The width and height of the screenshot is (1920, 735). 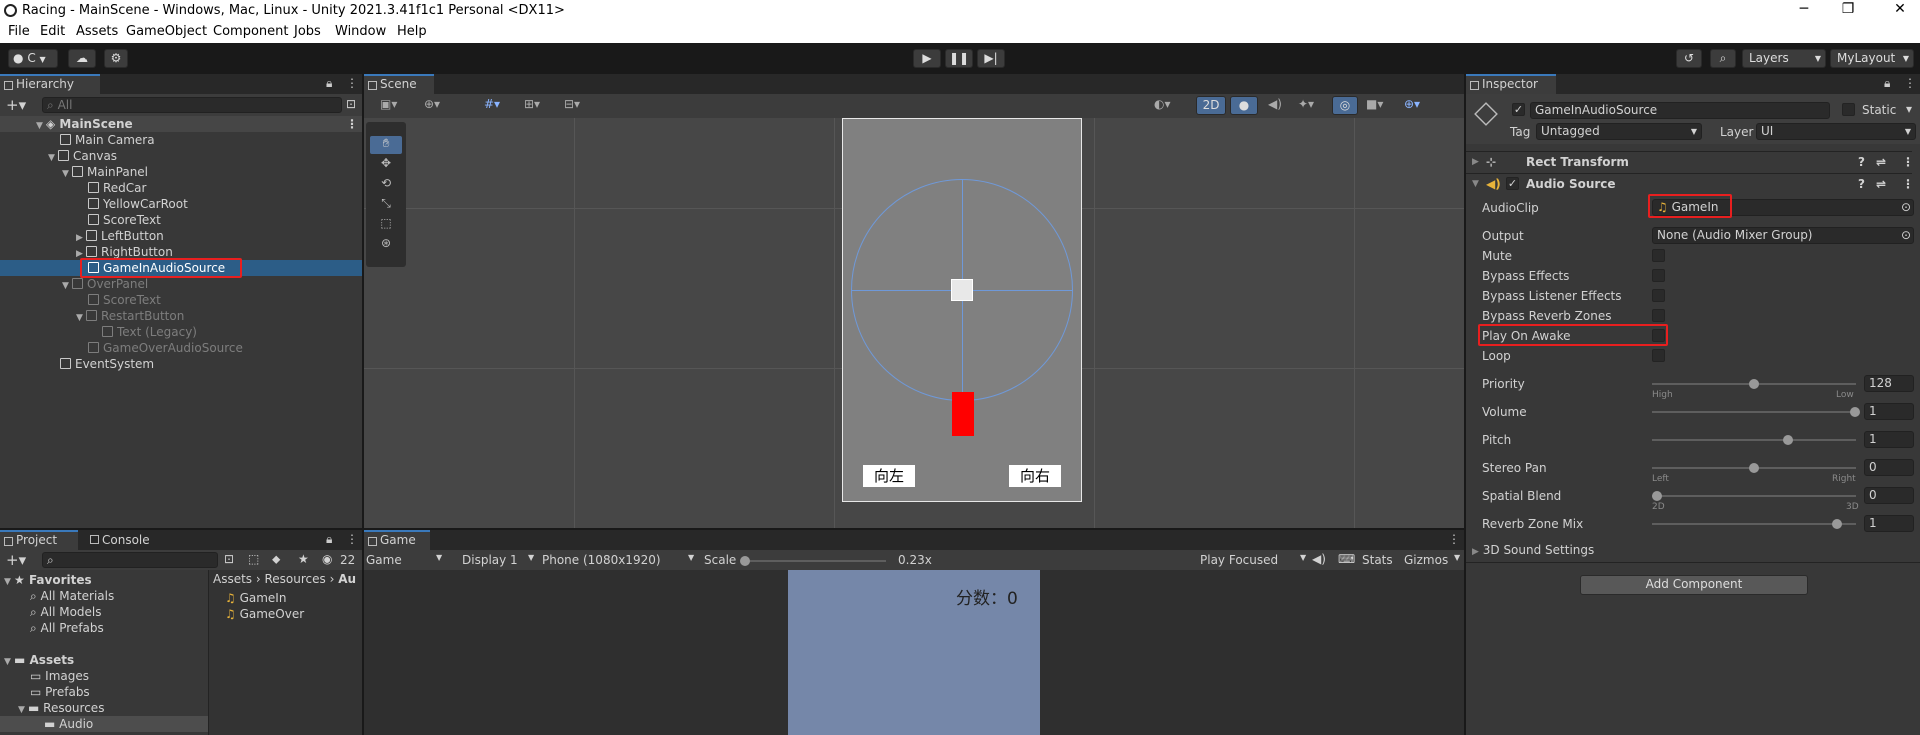 What do you see at coordinates (618, 560) in the screenshot?
I see `resolution-dropdown: Phone (1080x1920) ▼` at bounding box center [618, 560].